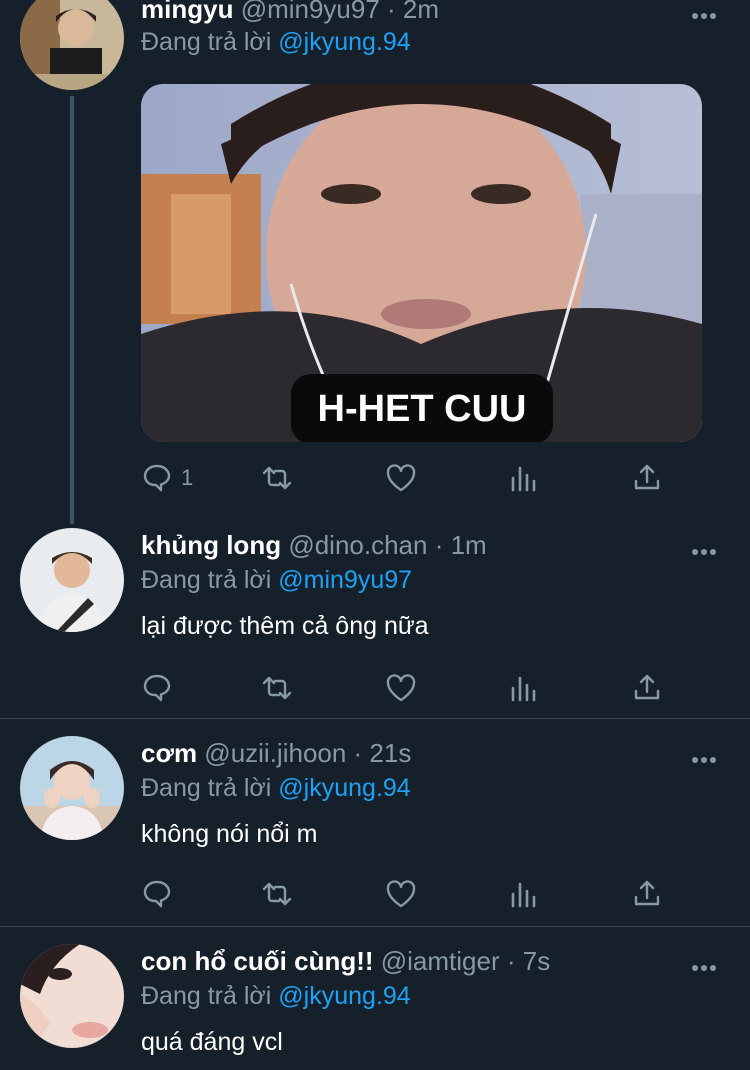  Describe the element at coordinates (340, 12) in the screenshot. I see `handle-and-time: @min9yu97 · 2m` at that location.